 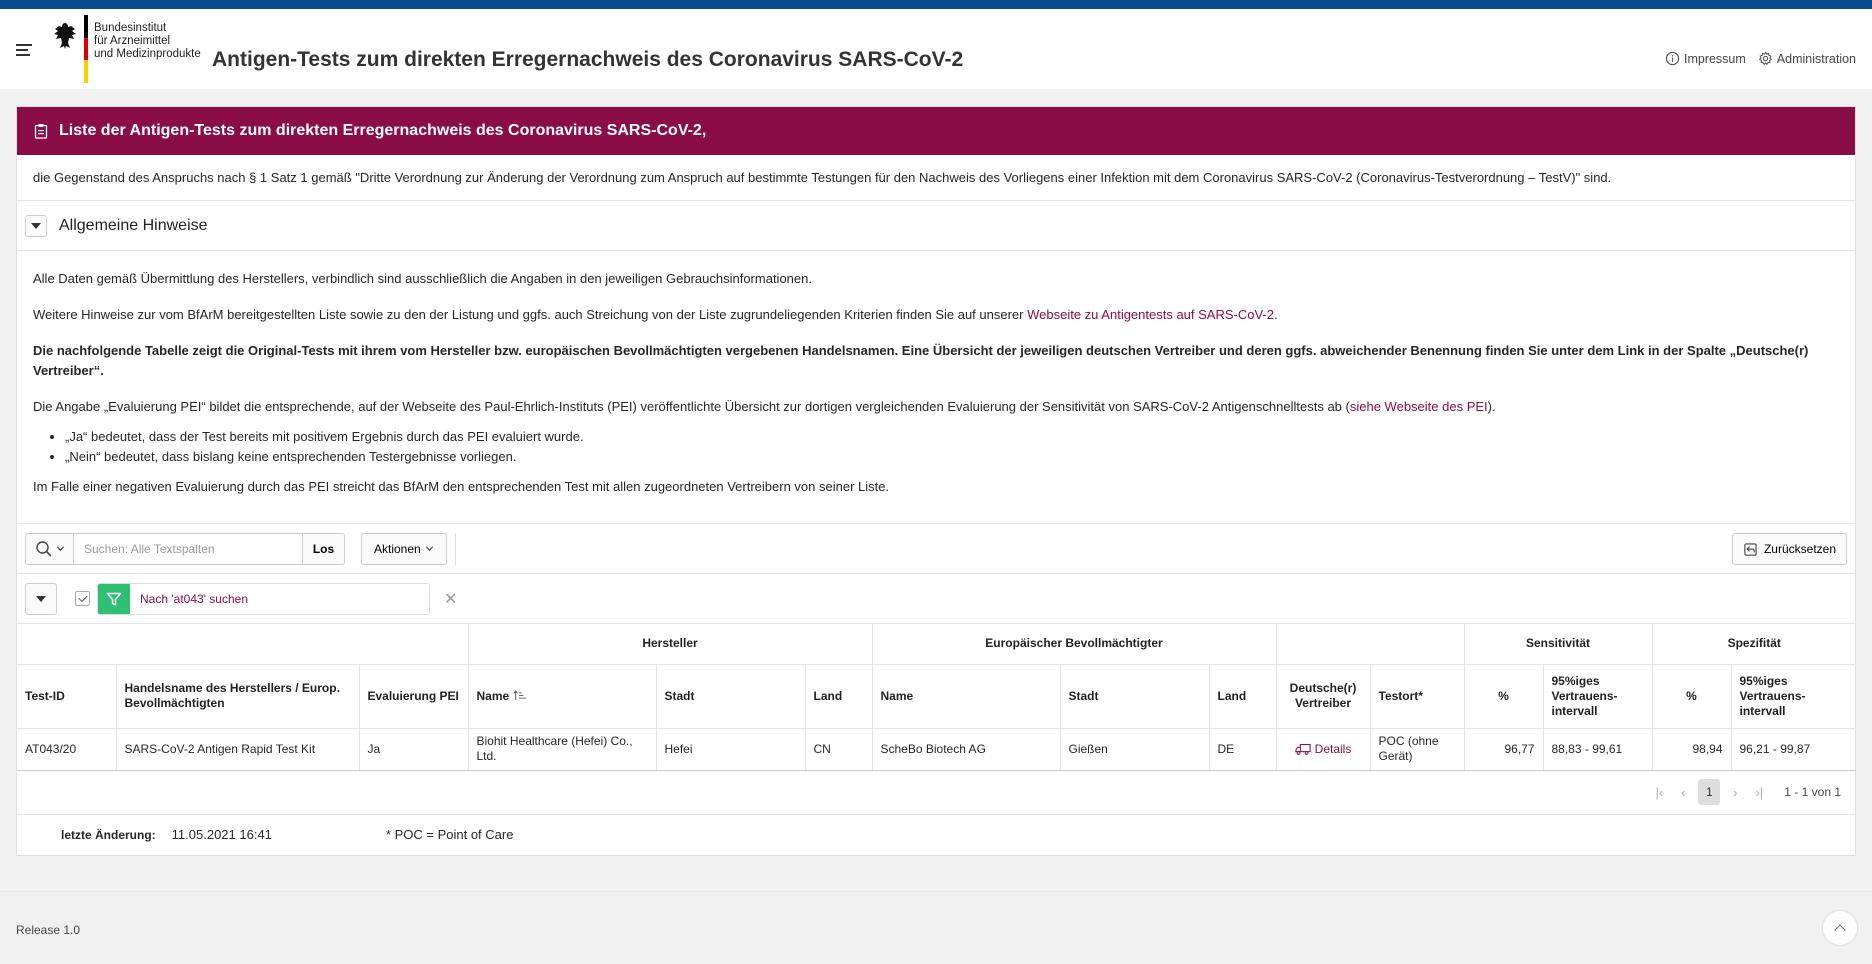 What do you see at coordinates (67, 749) in the screenshot?
I see `cell-test-id: AT043/20` at bounding box center [67, 749].